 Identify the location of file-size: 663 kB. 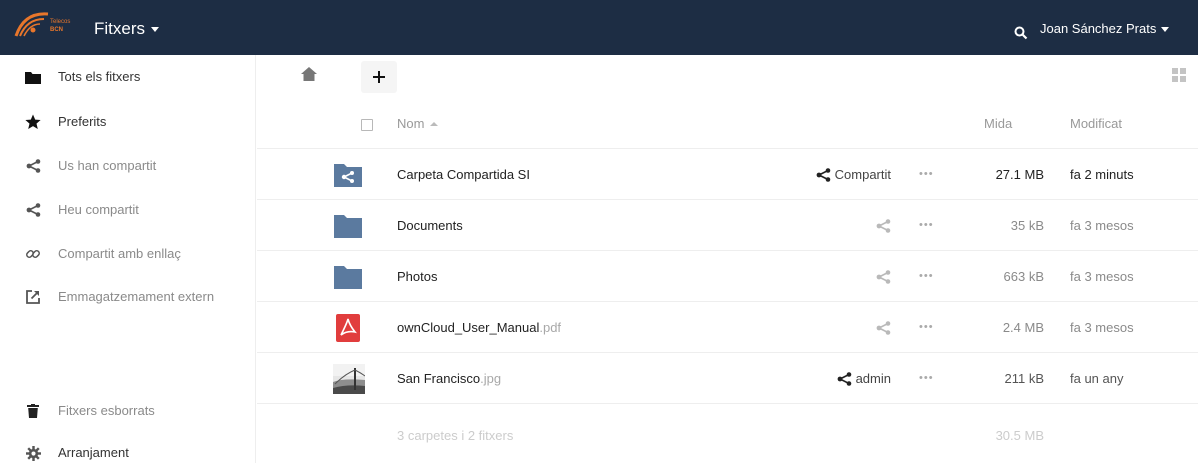
(1023, 276).